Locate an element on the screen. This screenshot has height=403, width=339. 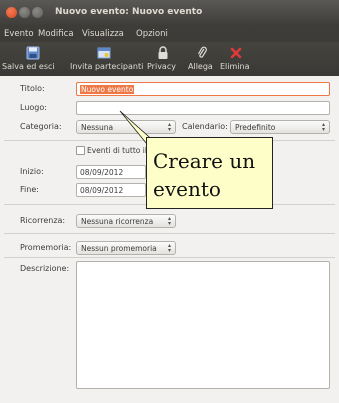
callout-line-2: evento is located at coordinates (187, 189).